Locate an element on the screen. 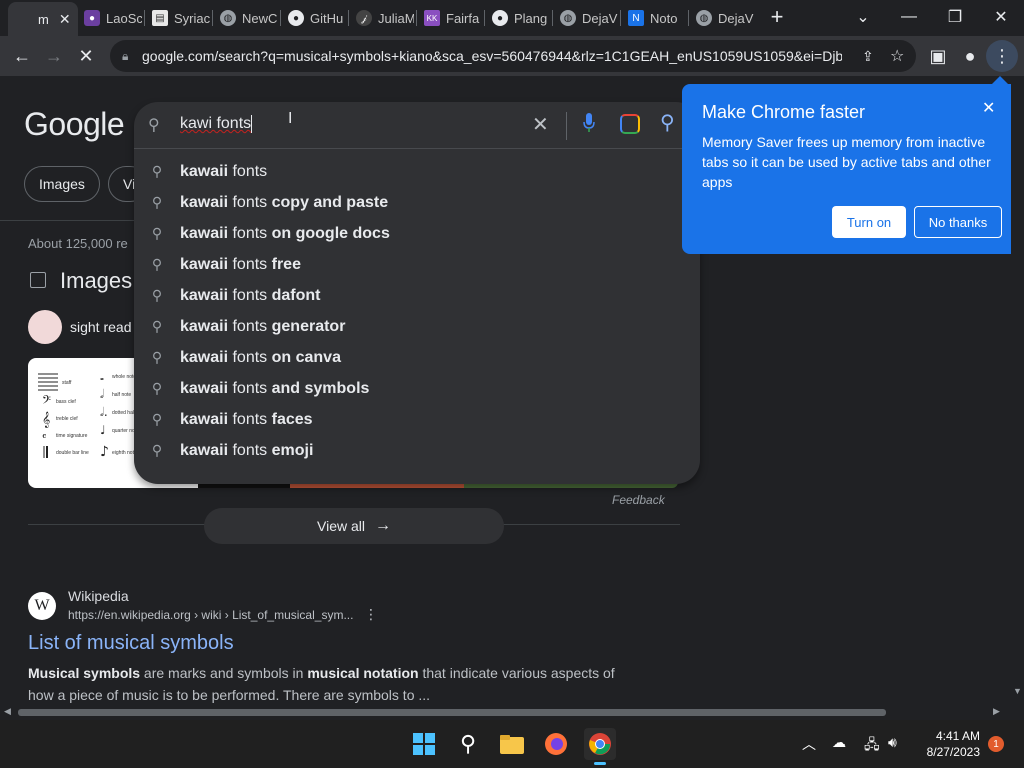 The width and height of the screenshot is (1024, 768). tab-active: m ✕ is located at coordinates (43, 19).